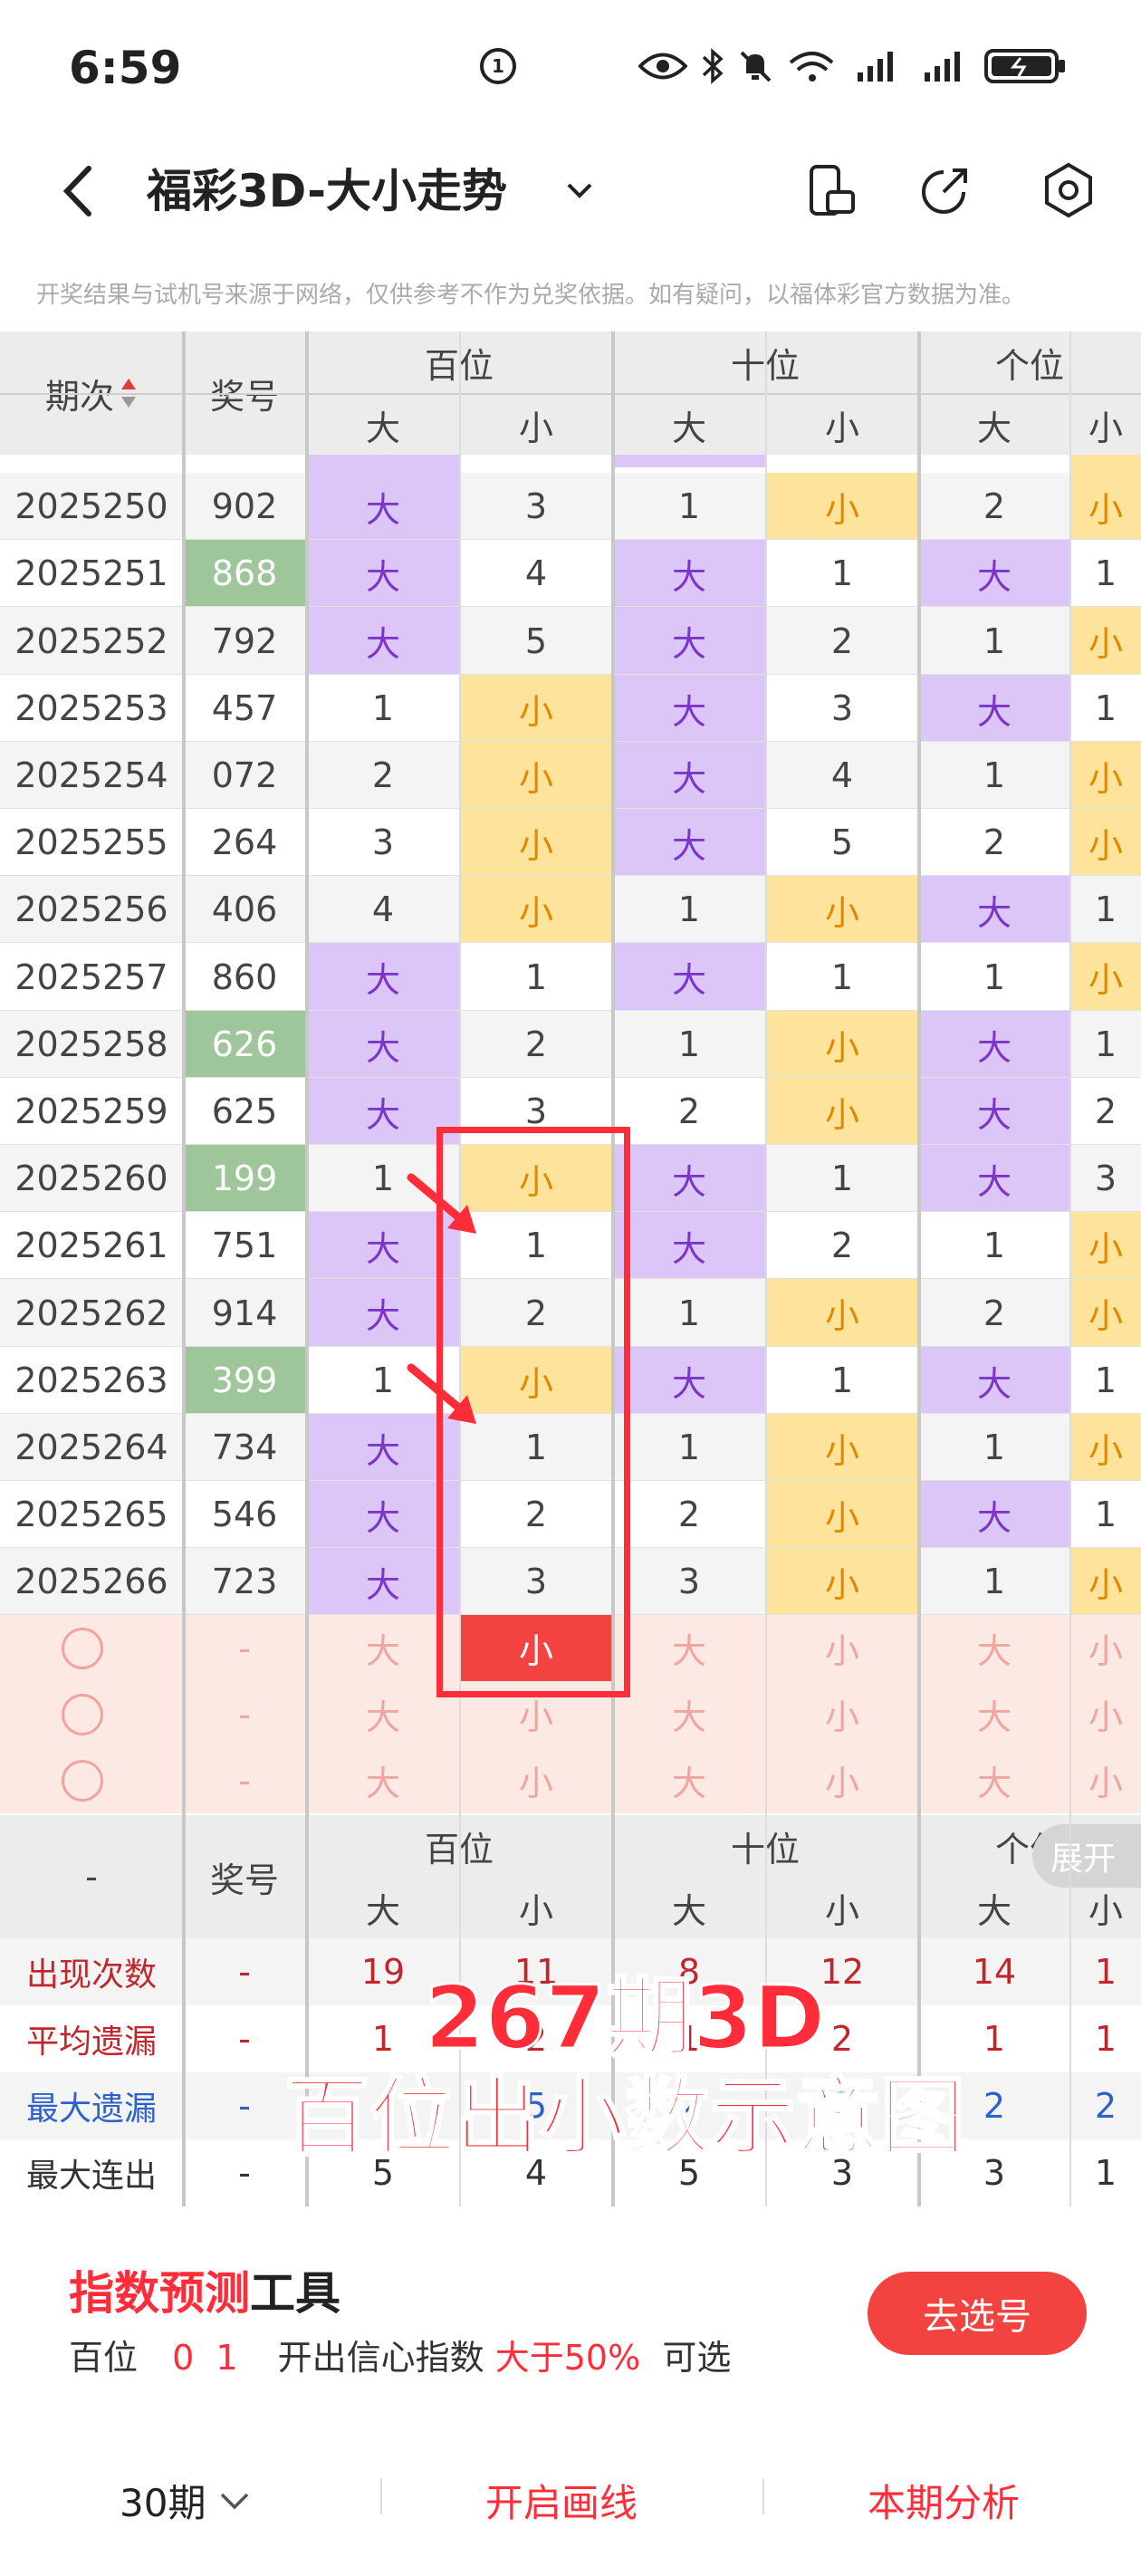  I want to click on svg-text: 1, so click(498, 66).